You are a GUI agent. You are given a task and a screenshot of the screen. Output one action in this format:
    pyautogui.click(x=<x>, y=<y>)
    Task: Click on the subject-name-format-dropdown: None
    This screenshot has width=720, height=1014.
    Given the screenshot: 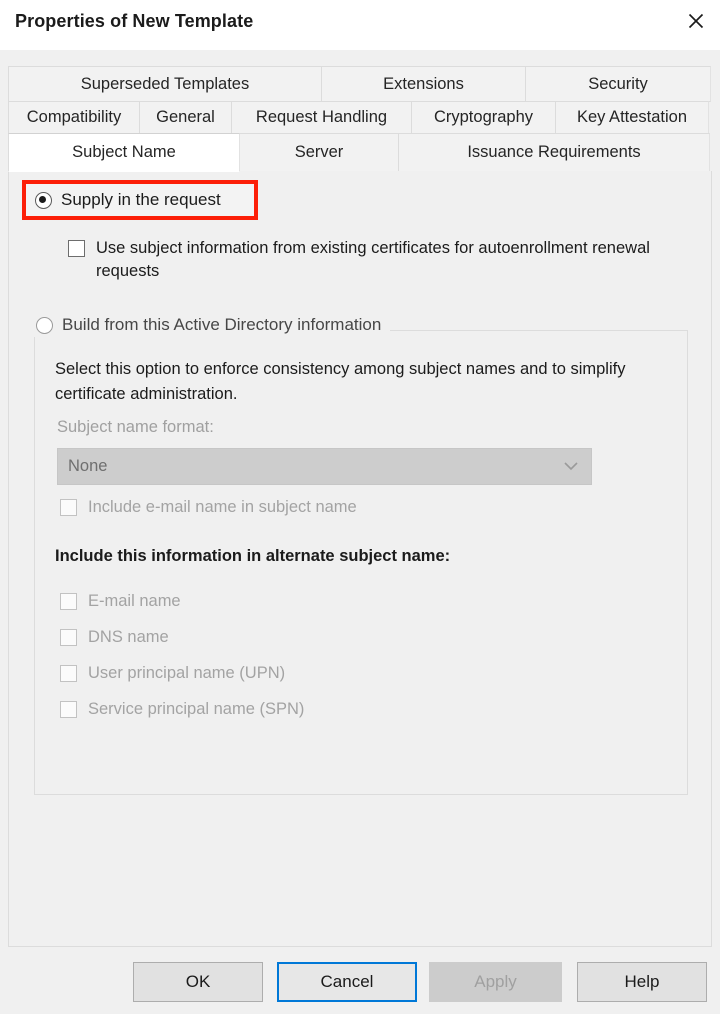 What is the action you would take?
    pyautogui.click(x=324, y=466)
    